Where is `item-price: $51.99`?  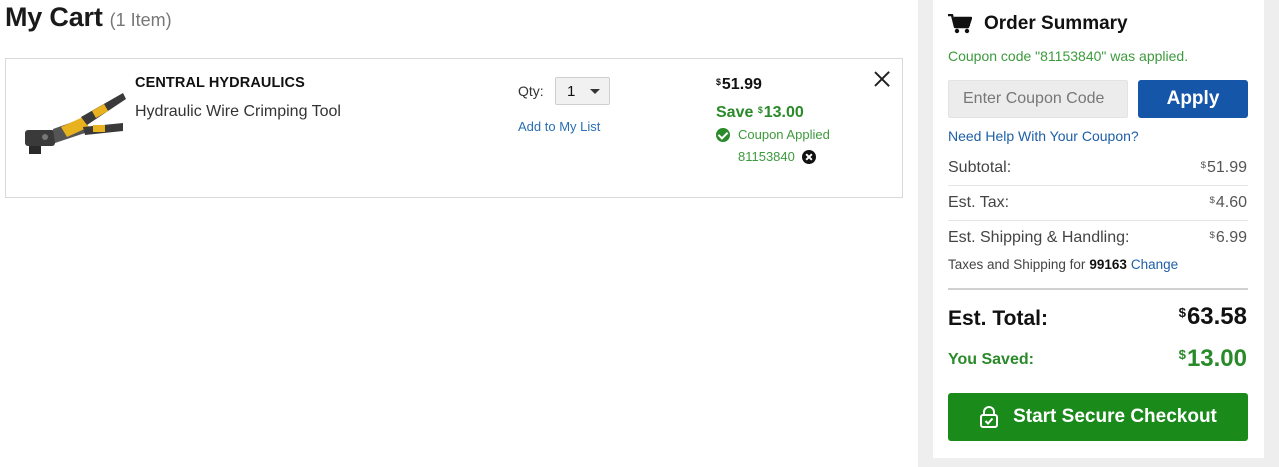
item-price: $51.99 is located at coordinates (739, 84).